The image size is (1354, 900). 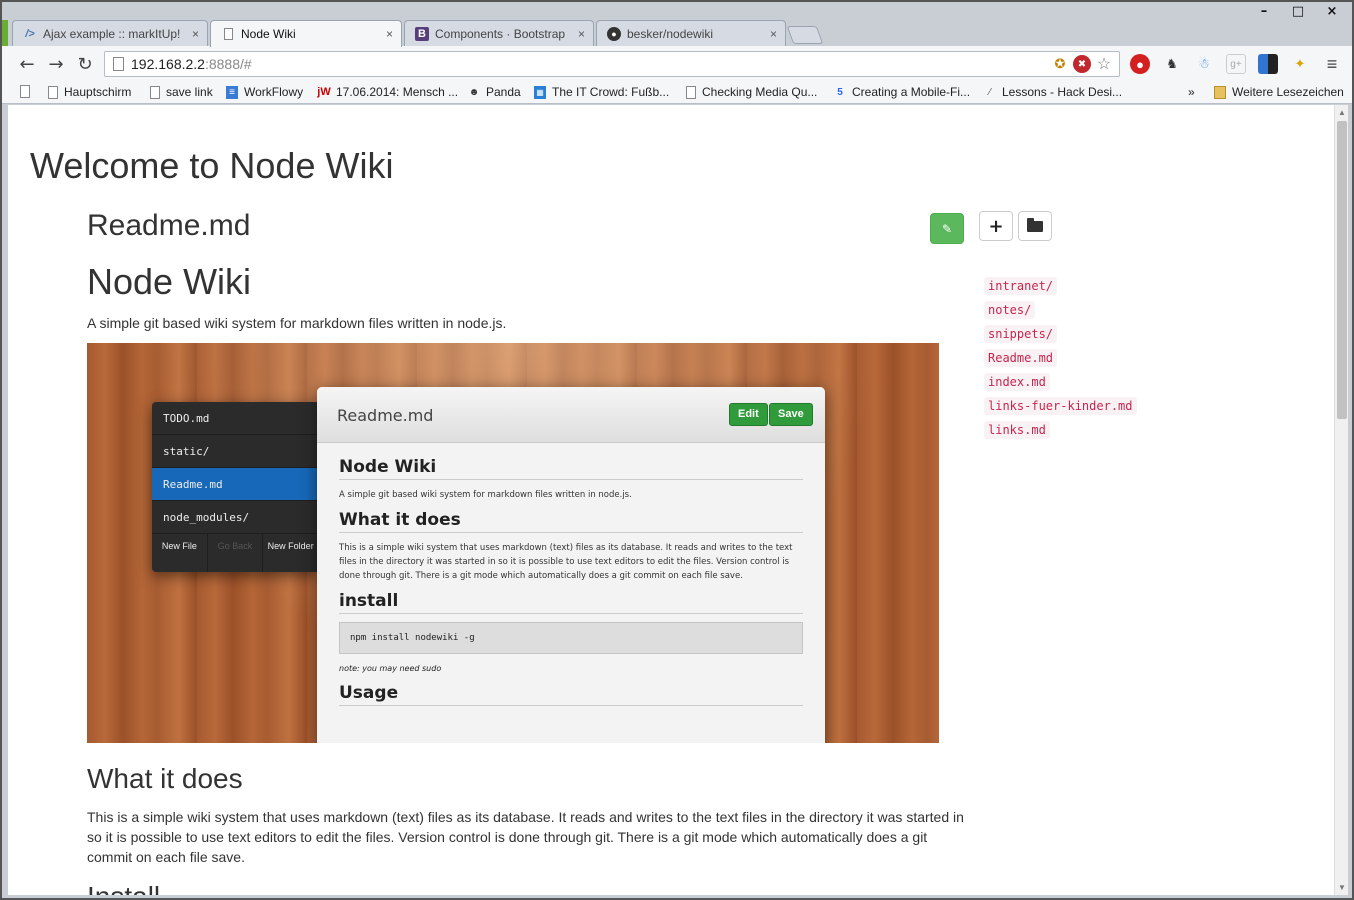 I want to click on install-heading: Install, so click(x=123, y=888).